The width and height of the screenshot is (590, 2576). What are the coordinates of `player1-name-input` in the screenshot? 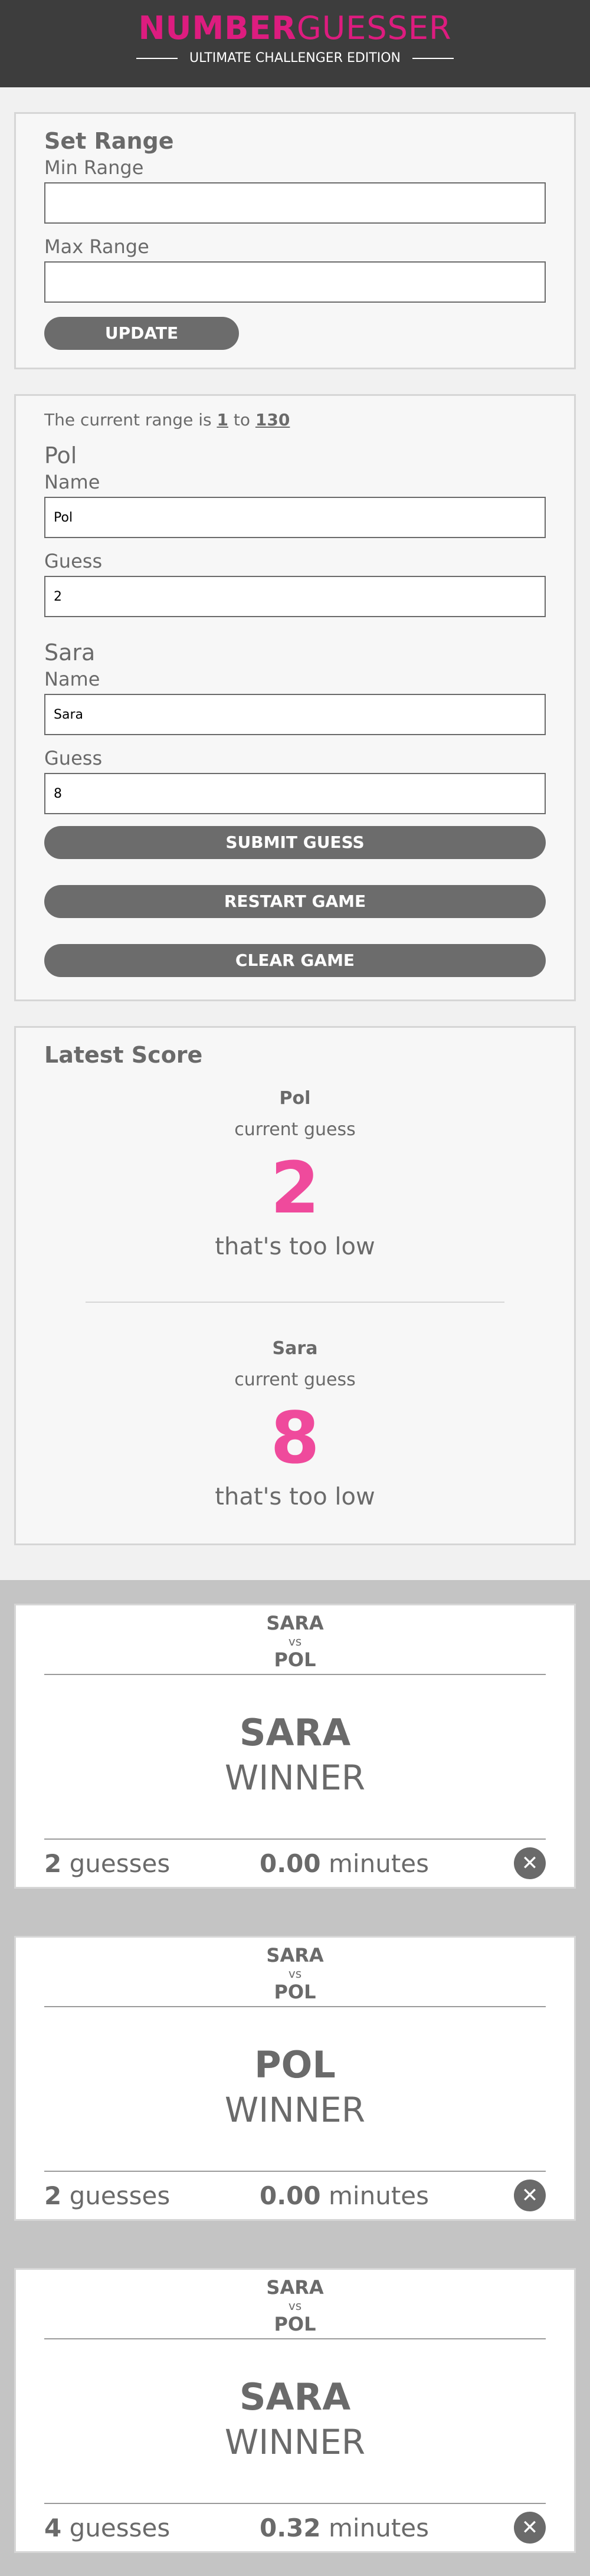 It's located at (295, 517).